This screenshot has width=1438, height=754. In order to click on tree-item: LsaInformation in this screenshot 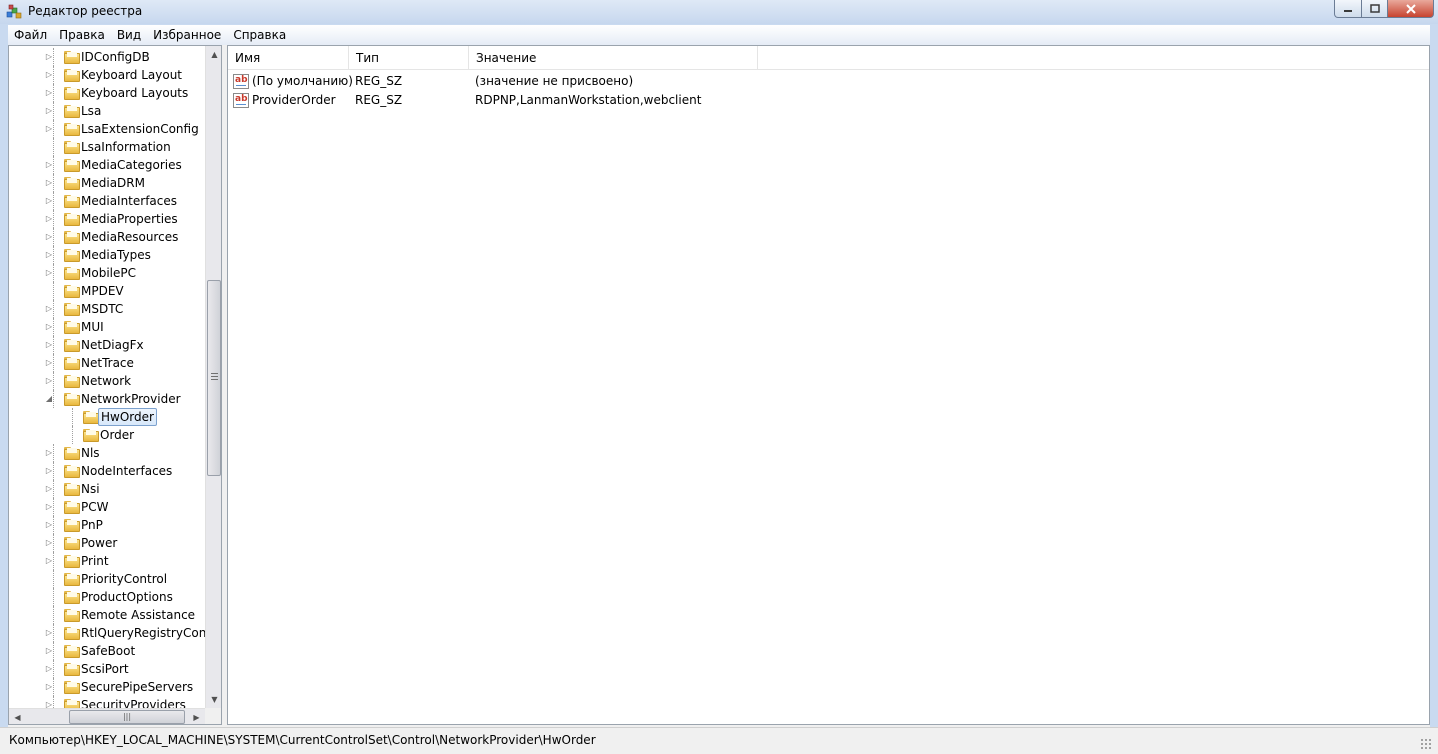, I will do `click(107, 147)`.